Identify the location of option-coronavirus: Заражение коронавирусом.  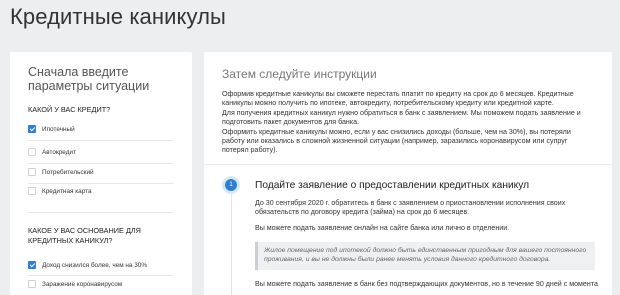
(75, 284).